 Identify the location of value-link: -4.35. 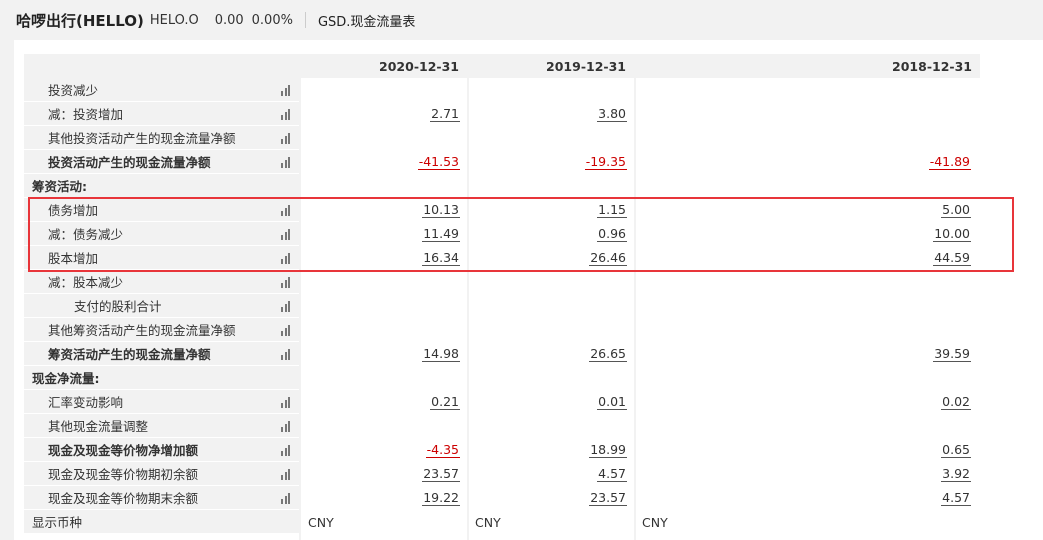
(442, 450).